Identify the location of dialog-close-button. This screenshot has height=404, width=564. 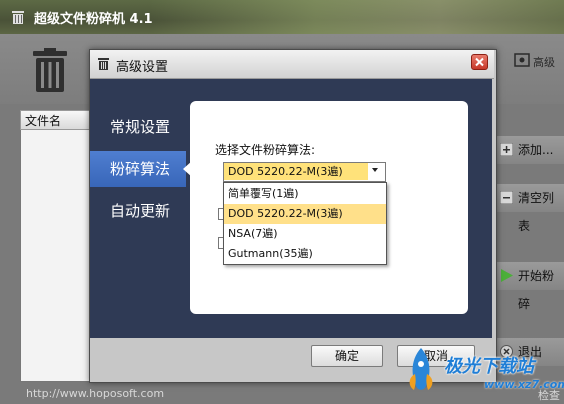
(479, 62).